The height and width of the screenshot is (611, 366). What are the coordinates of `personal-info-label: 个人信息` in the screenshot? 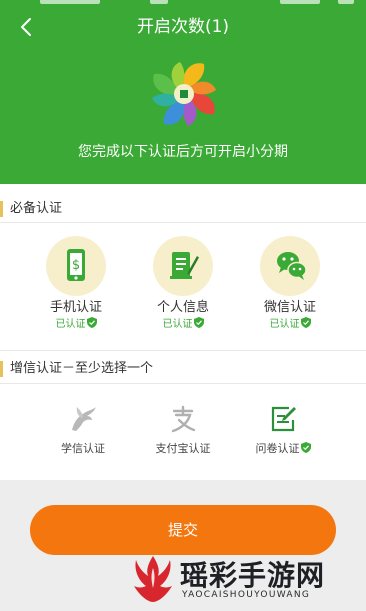 It's located at (182, 307).